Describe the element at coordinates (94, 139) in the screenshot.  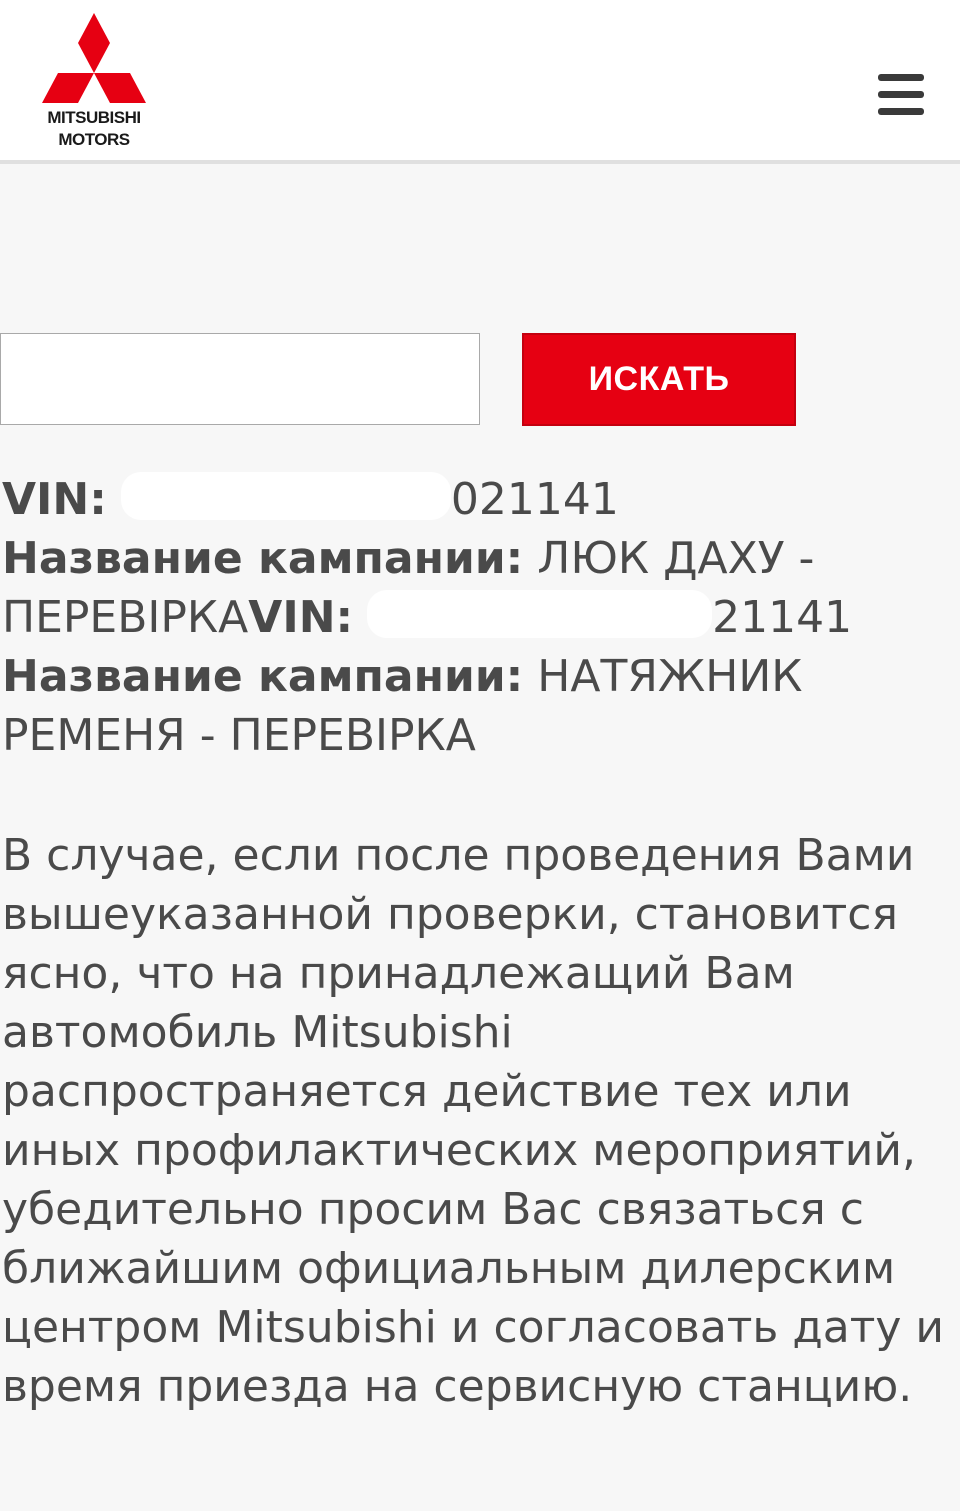
I see `logo-text-motors: MOTORS` at that location.